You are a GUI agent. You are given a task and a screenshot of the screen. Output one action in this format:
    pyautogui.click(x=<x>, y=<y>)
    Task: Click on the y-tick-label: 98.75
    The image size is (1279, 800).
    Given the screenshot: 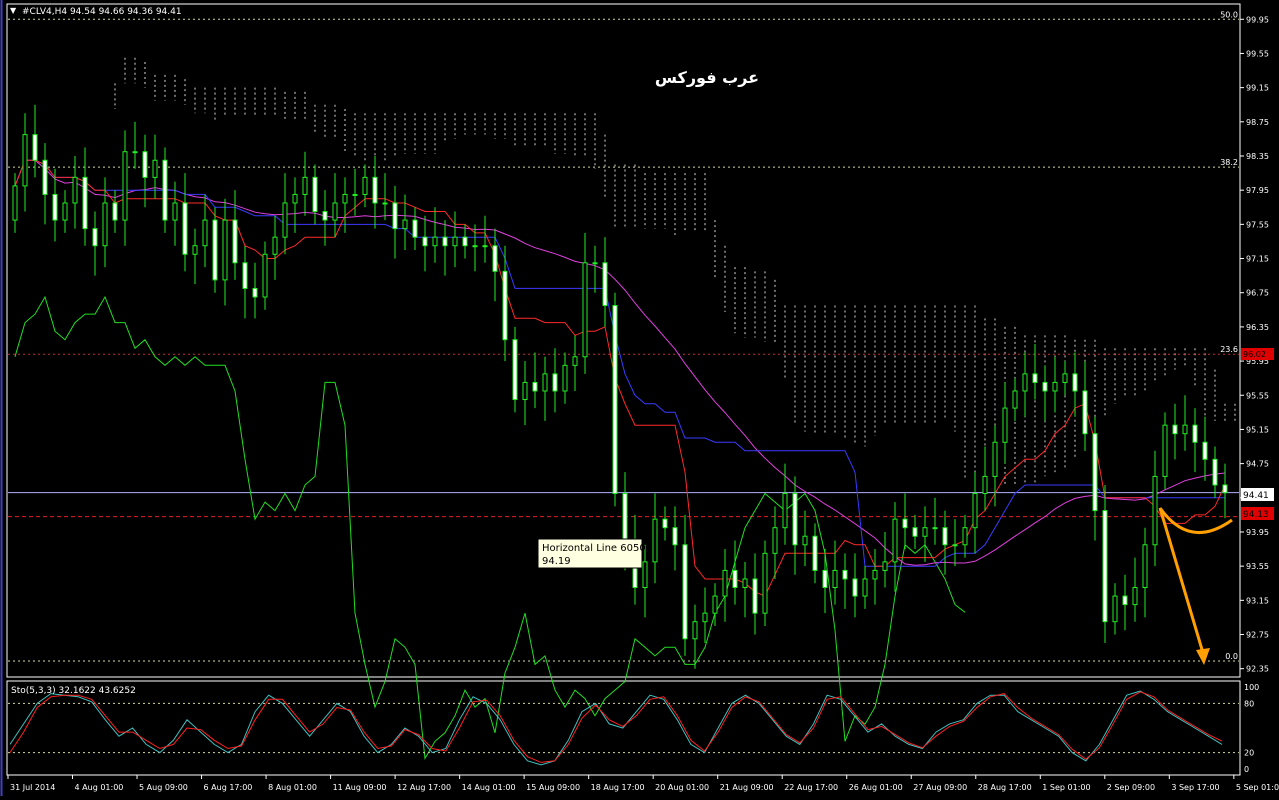 What is the action you would take?
    pyautogui.click(x=1257, y=122)
    